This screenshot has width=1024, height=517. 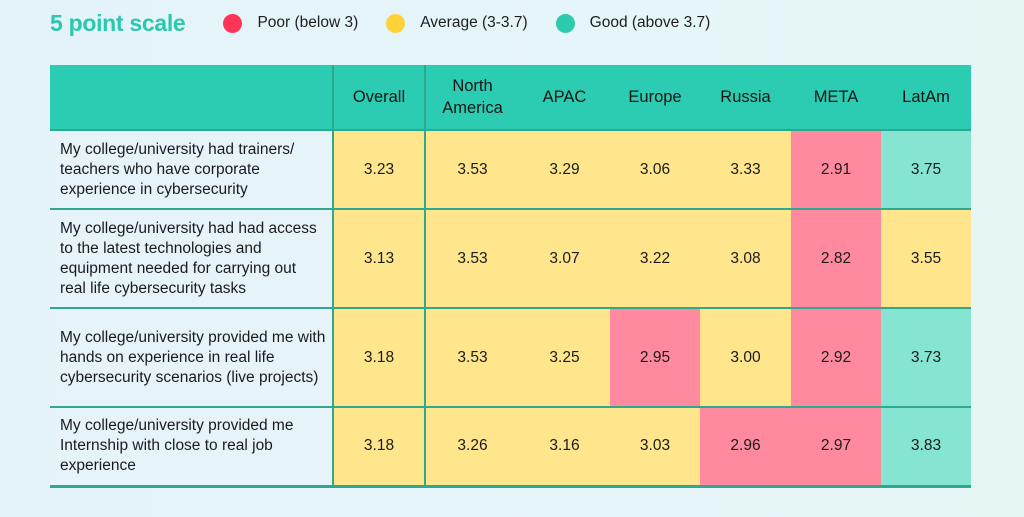 I want to click on column-header-russia: Russia, so click(x=745, y=97).